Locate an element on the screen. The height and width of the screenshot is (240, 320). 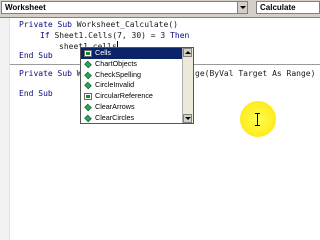
code-text: Sheet1.Cells(7, 30) = 3 is located at coordinates (110, 35).